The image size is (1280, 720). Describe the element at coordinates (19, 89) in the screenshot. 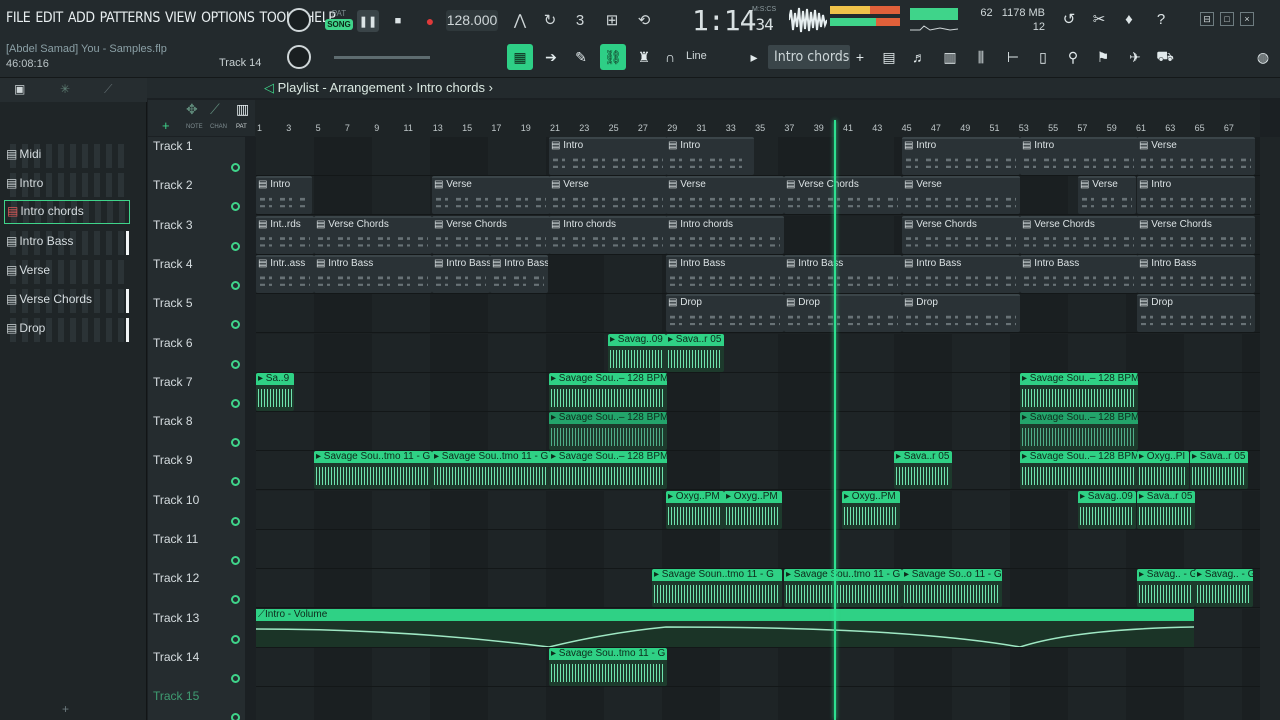

I see `picker-mode-icon: ▣` at that location.